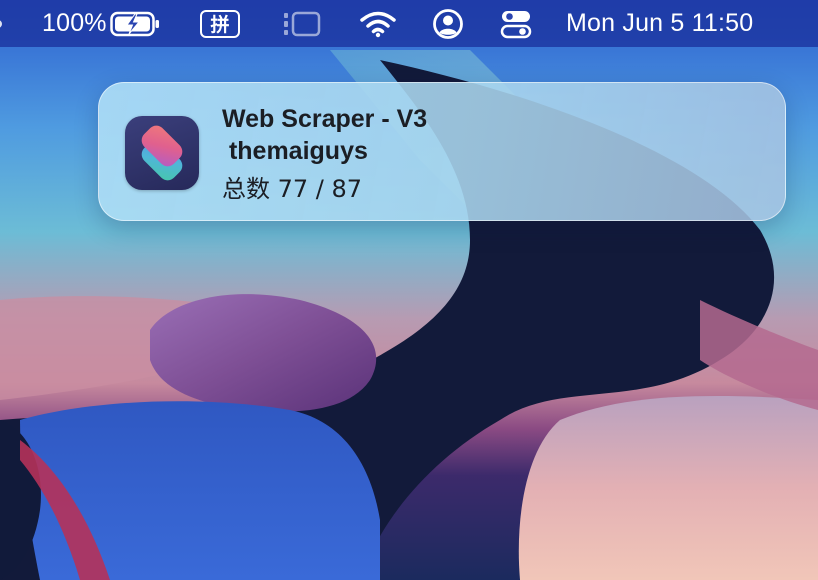 The image size is (818, 580). I want to click on clock-label: Mon Jun 5 11:50, so click(660, 23).